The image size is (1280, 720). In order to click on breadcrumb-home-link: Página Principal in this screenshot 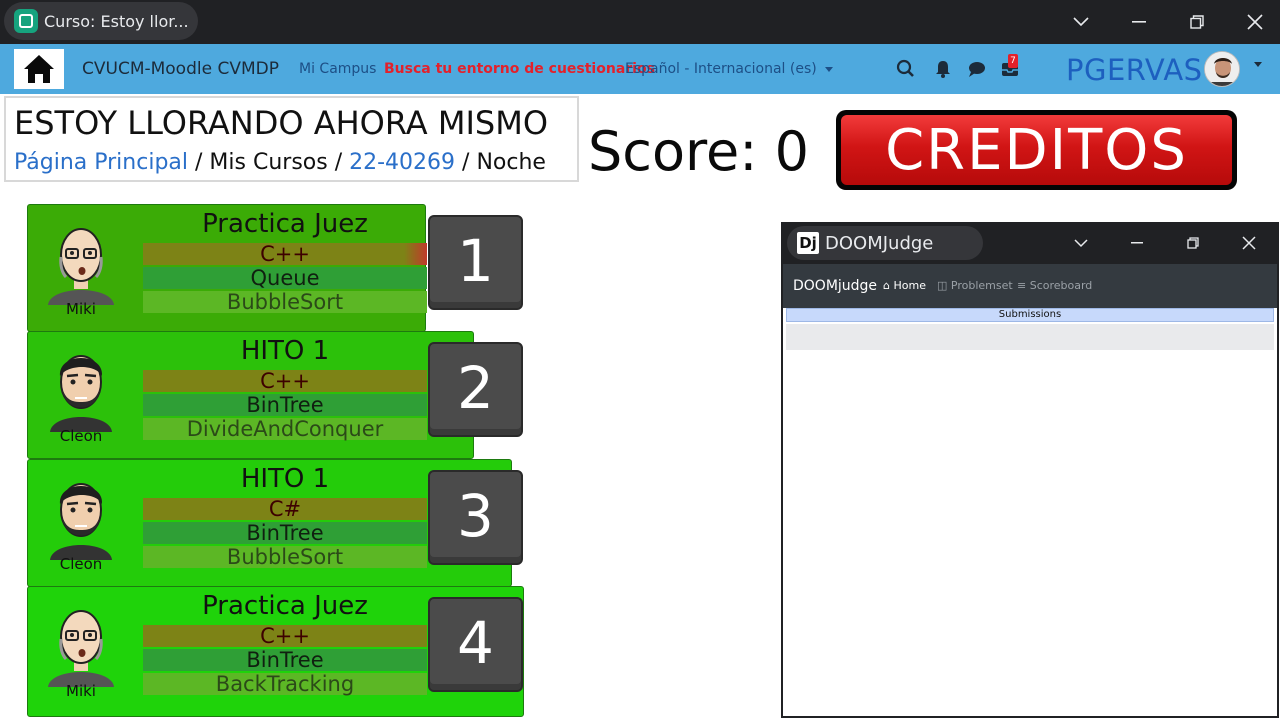, I will do `click(101, 162)`.